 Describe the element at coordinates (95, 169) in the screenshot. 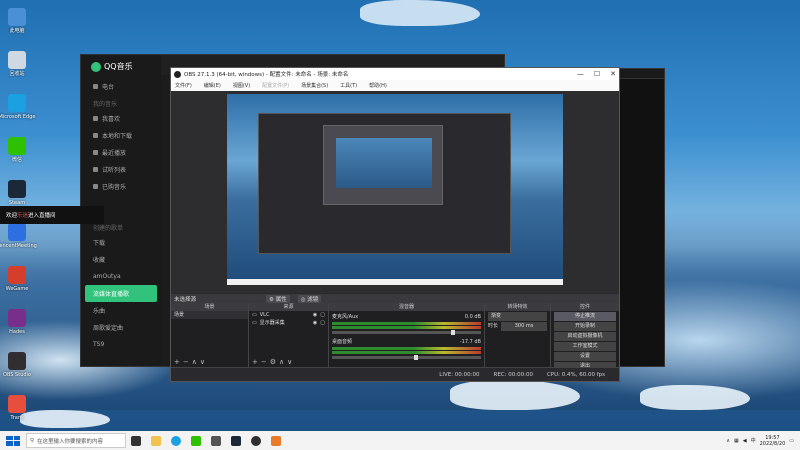

I see `list-icon` at that location.